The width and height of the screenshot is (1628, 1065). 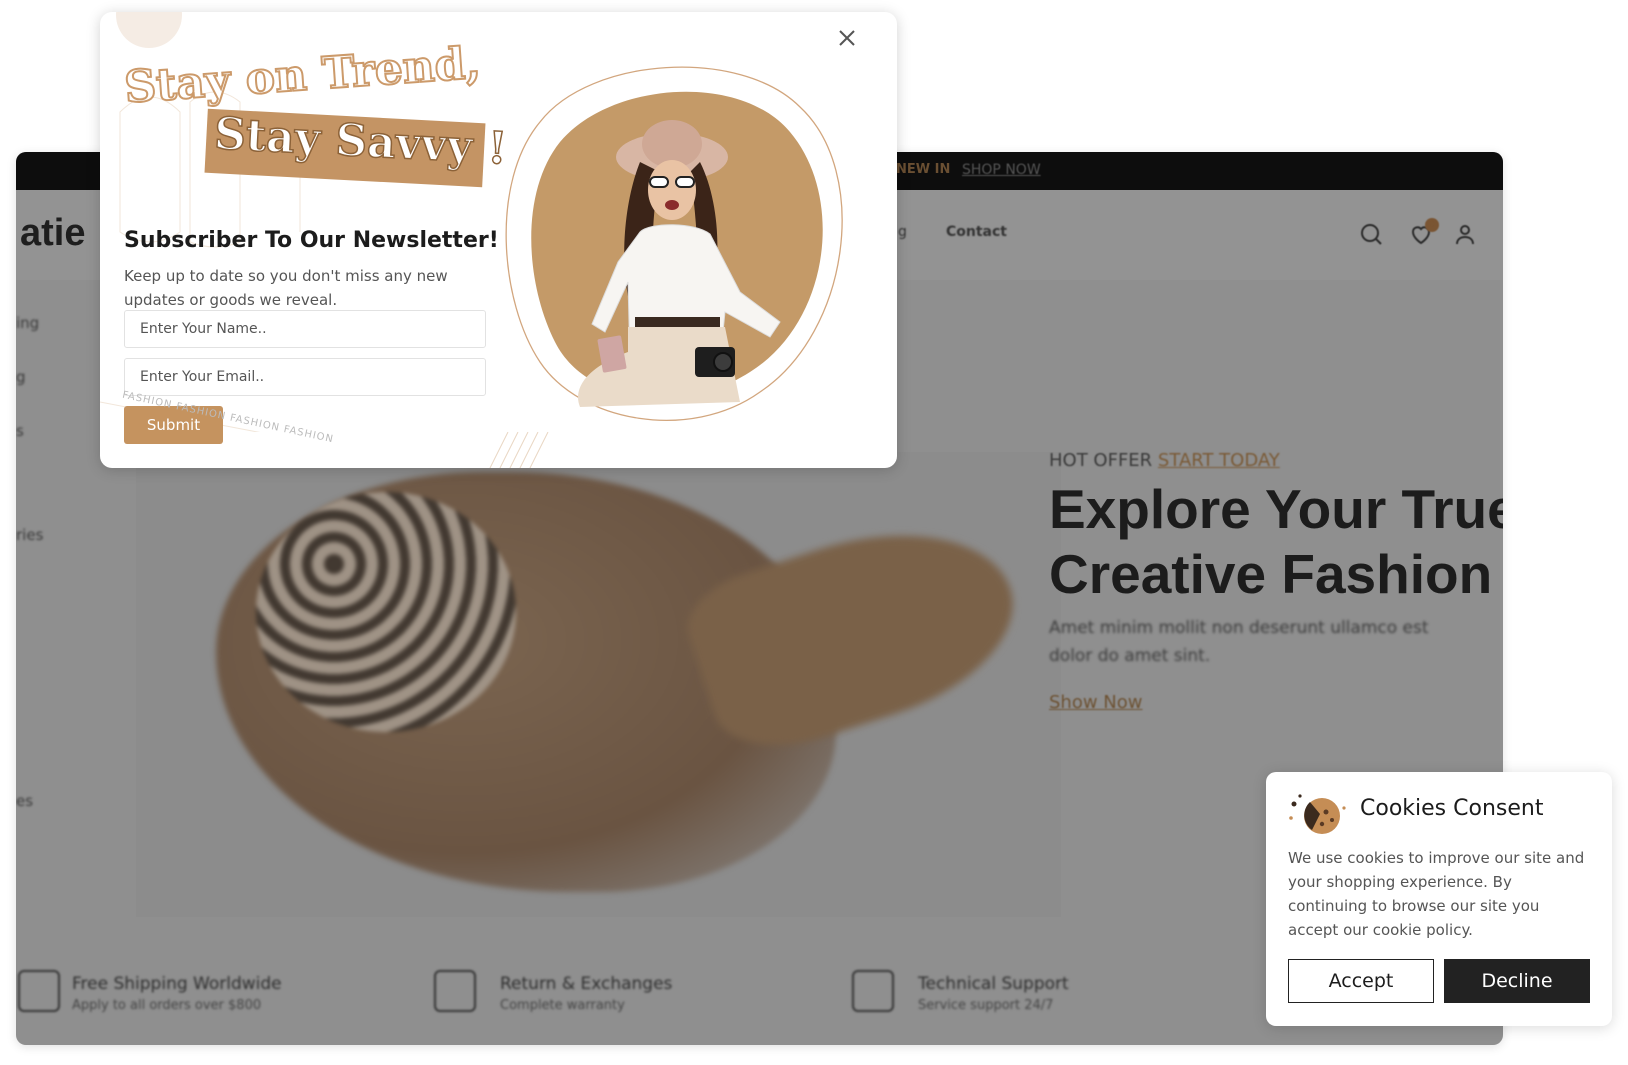 I want to click on nav-item-partial: g, so click(x=902, y=232).